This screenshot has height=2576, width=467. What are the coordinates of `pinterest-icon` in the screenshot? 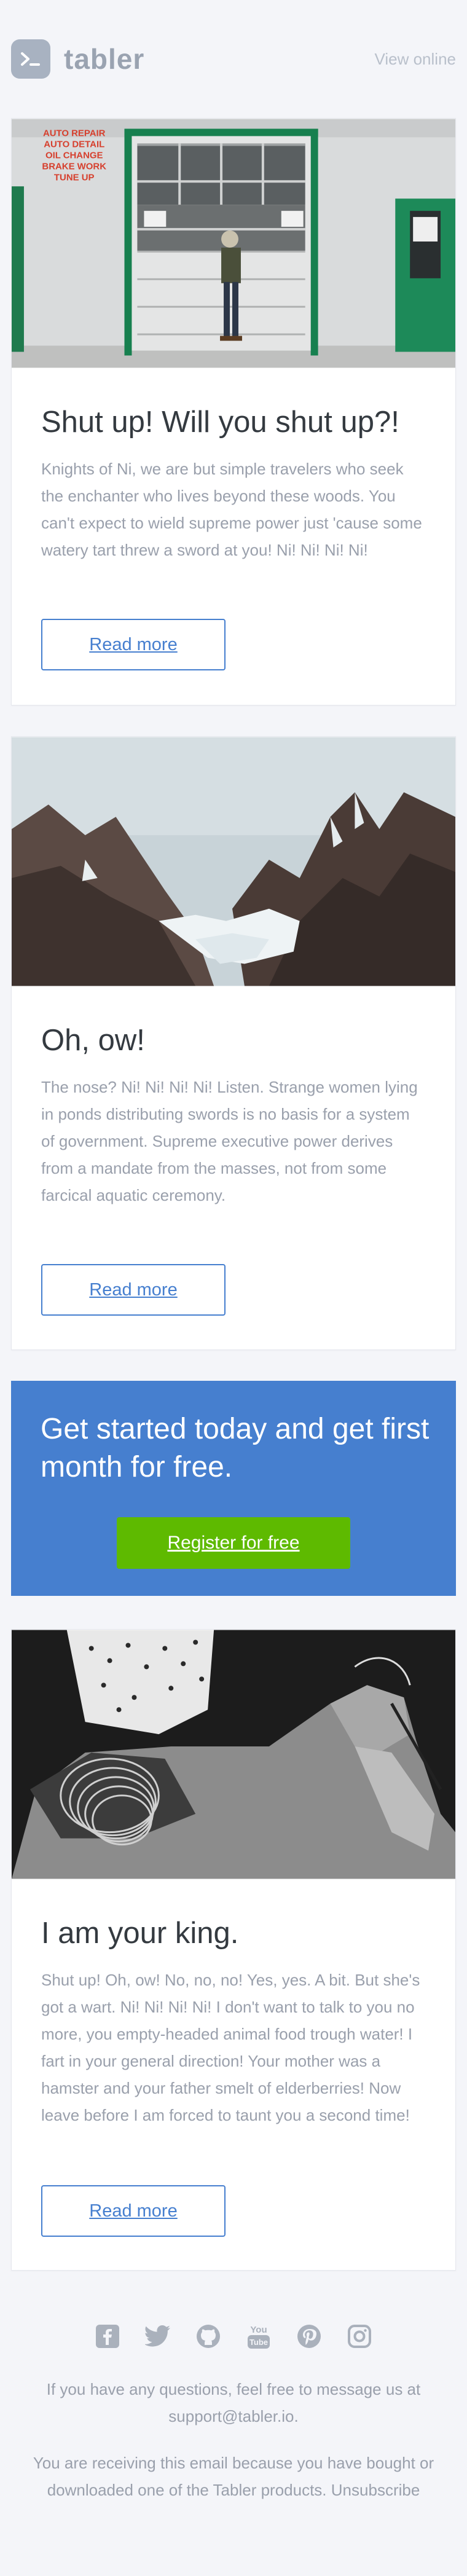 It's located at (309, 2336).